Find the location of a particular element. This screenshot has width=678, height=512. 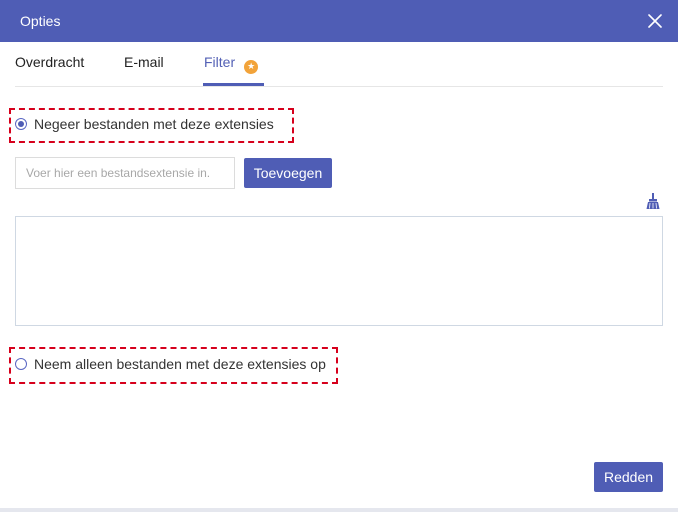

radio-ignore-label: Negeer bestanden met deze extensies is located at coordinates (154, 124).